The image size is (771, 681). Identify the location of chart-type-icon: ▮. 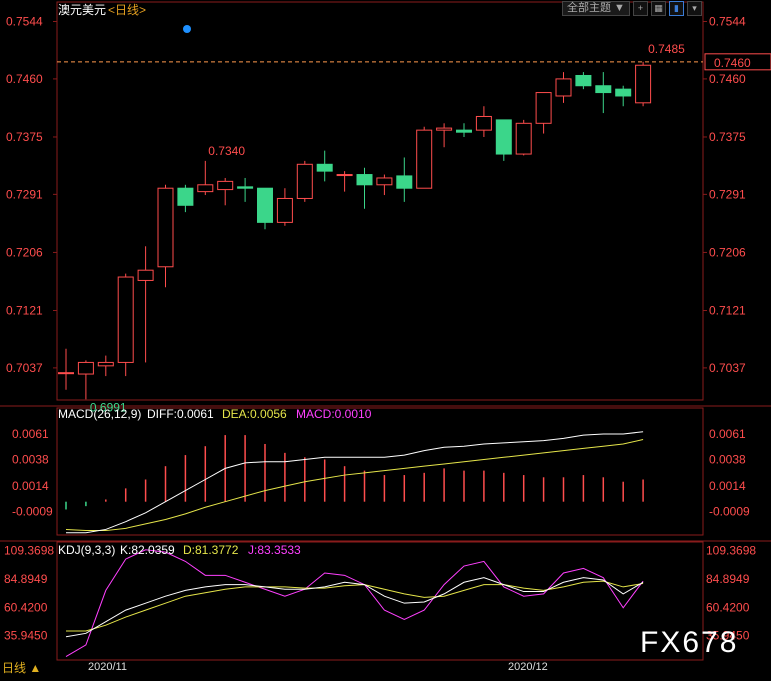
(676, 8).